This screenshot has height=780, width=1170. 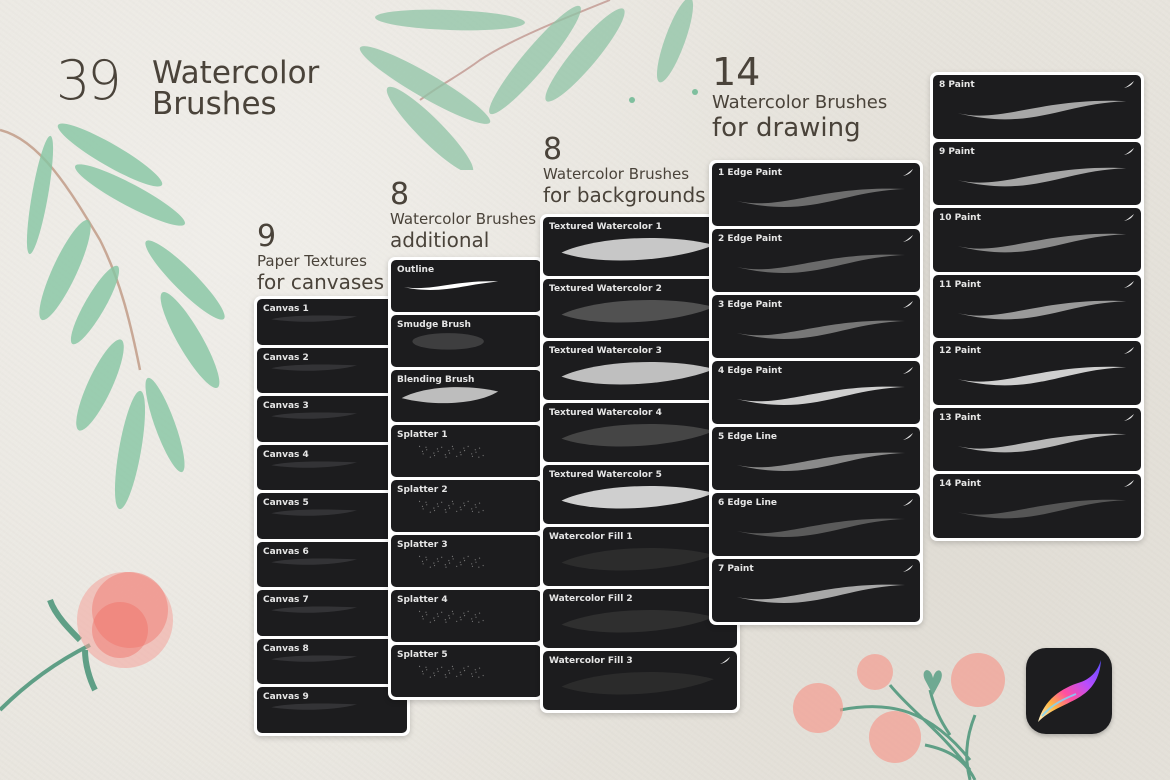 I want to click on brush-card: Canvas 5, so click(x=332, y=516).